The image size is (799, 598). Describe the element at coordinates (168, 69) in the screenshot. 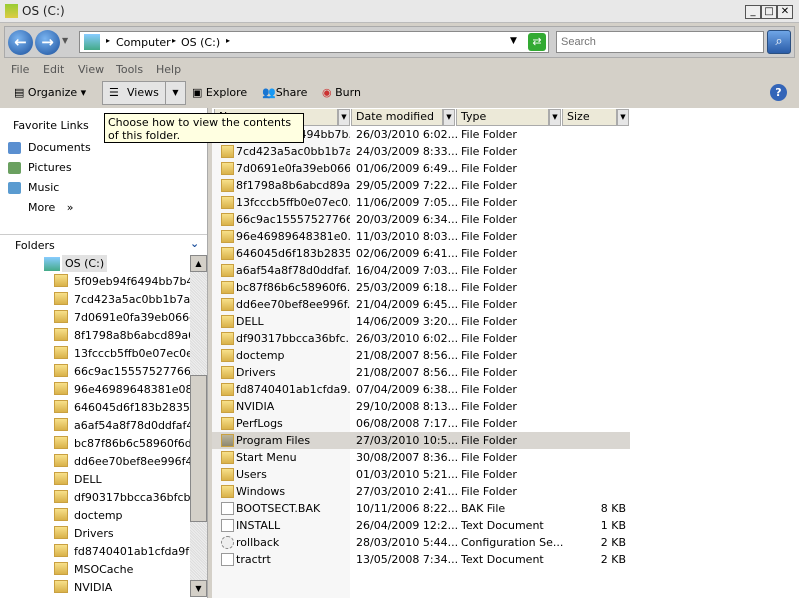

I see `menu-help: Help` at that location.